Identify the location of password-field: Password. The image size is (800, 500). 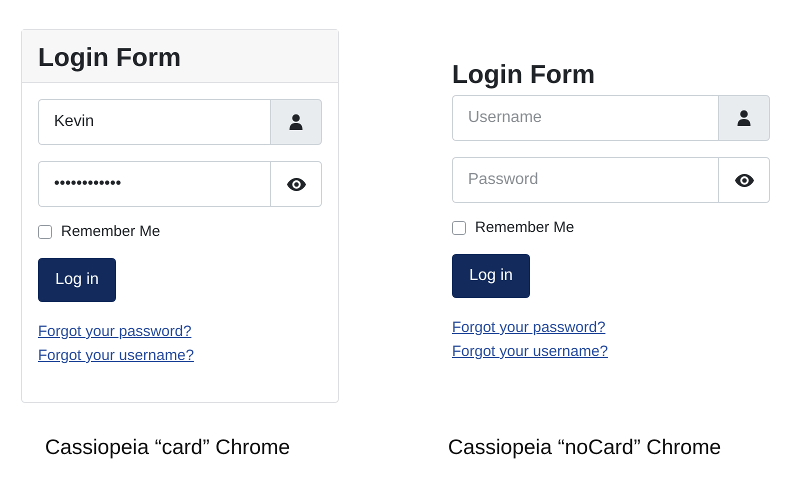
(585, 180).